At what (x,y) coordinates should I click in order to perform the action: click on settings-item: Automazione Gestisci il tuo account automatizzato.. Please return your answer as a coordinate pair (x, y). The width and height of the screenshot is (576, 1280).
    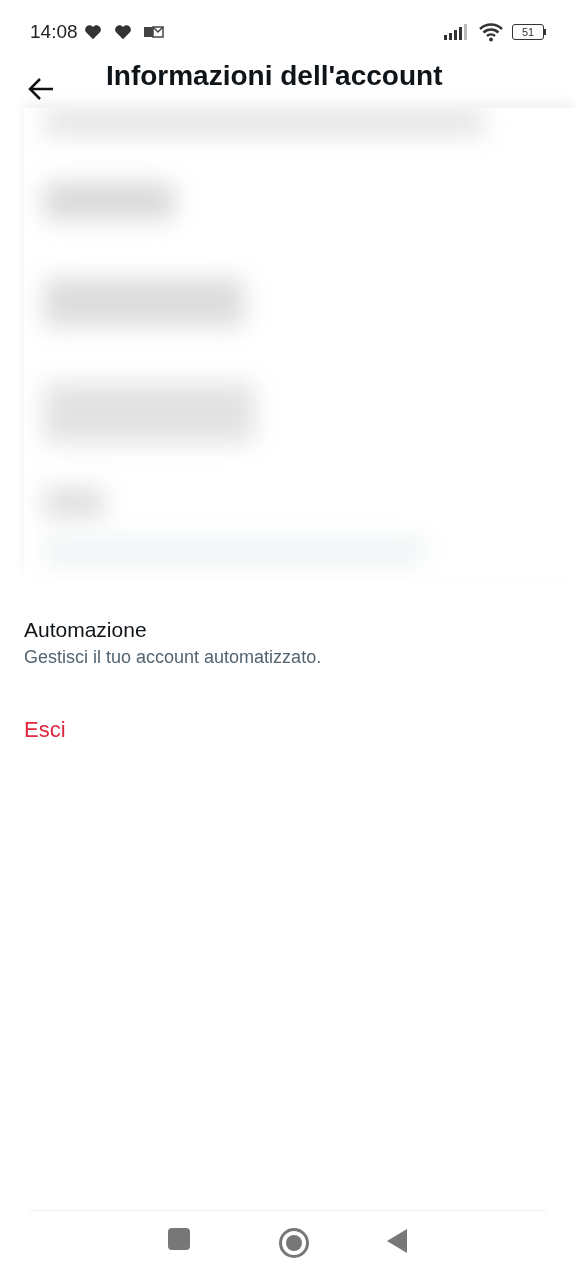
    Looking at the image, I should click on (288, 643).